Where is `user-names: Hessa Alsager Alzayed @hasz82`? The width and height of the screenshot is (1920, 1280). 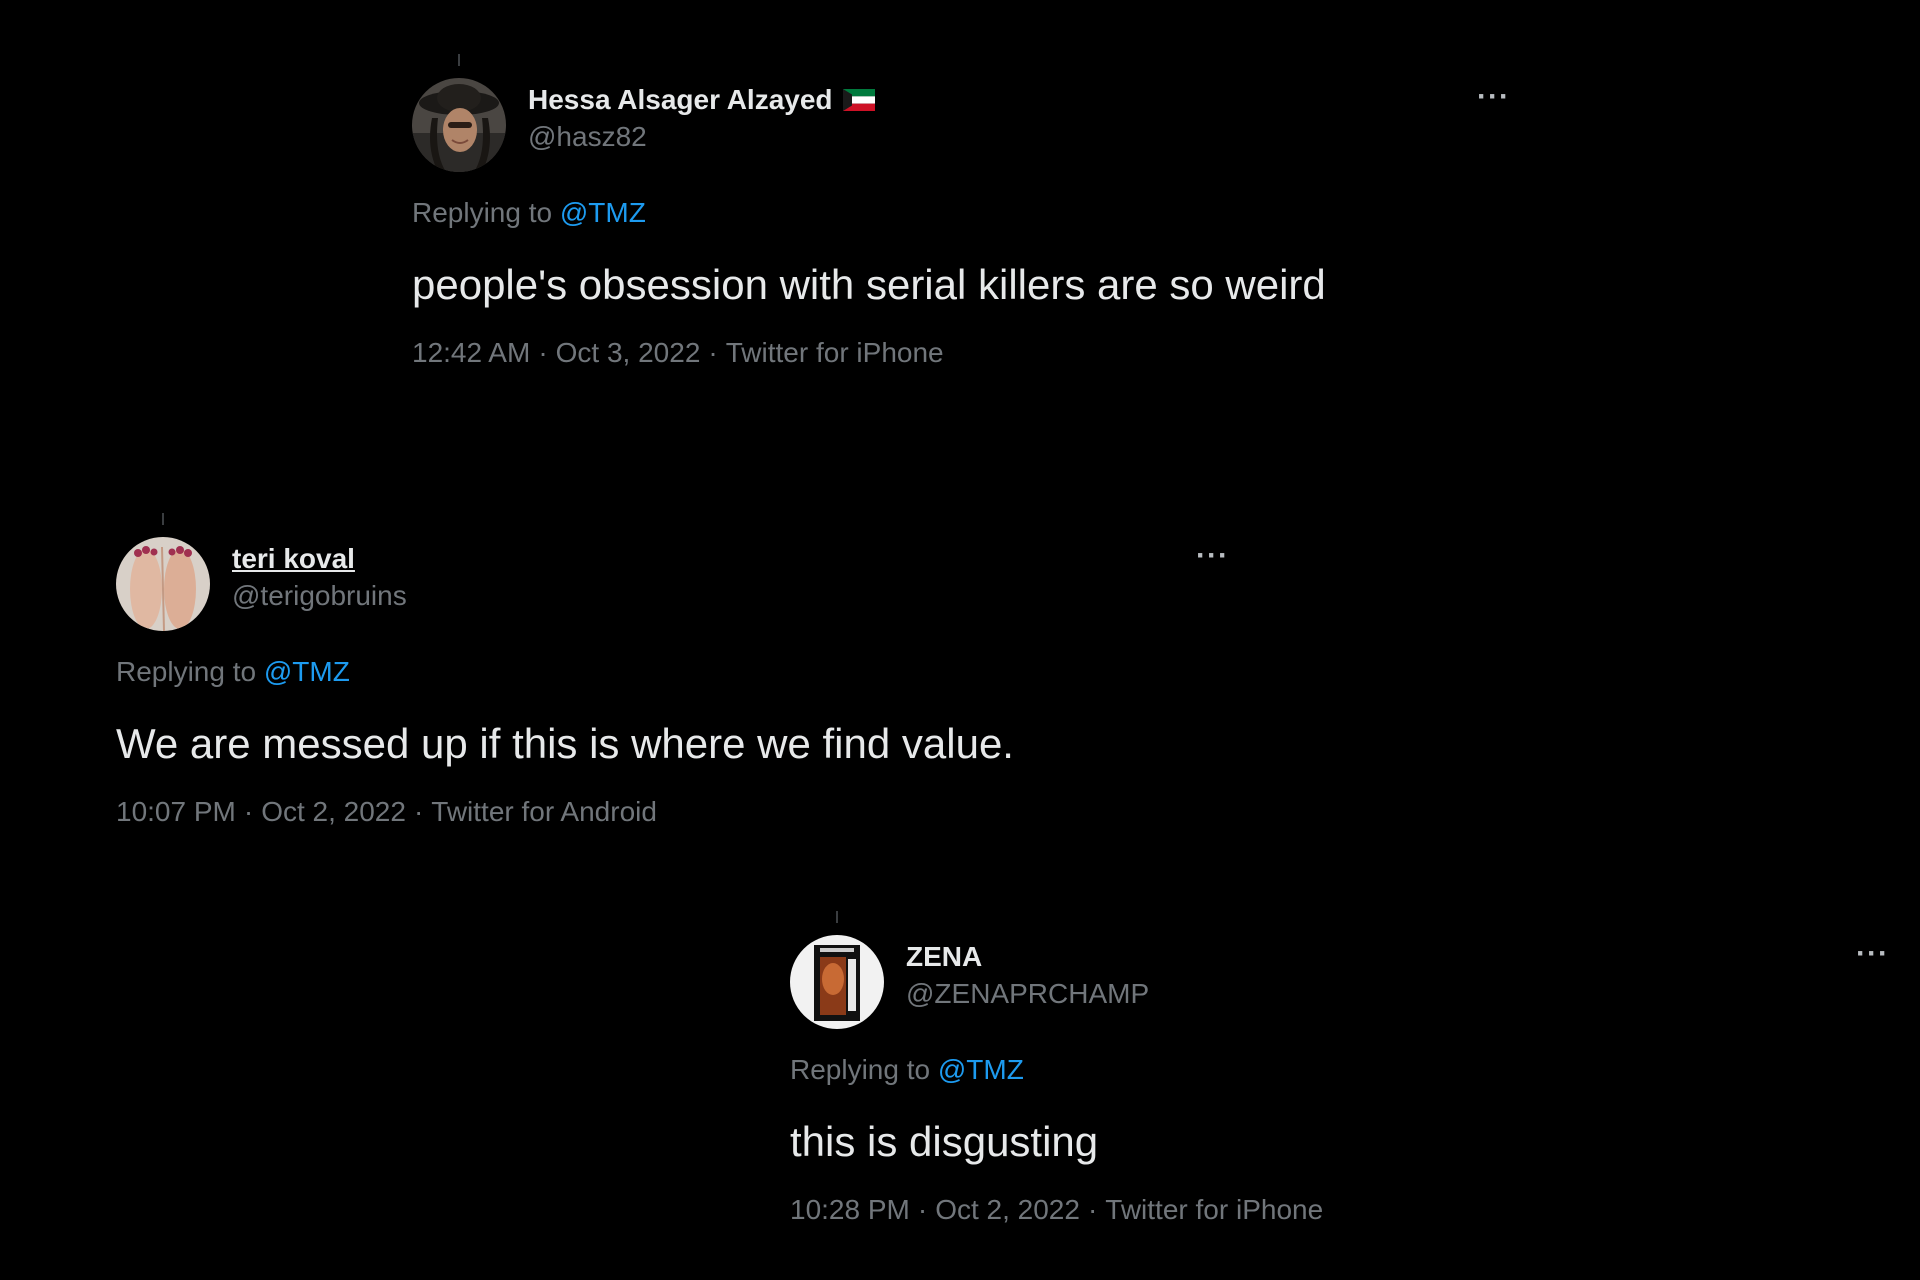 user-names: Hessa Alsager Alzayed @hasz82 is located at coordinates (701, 119).